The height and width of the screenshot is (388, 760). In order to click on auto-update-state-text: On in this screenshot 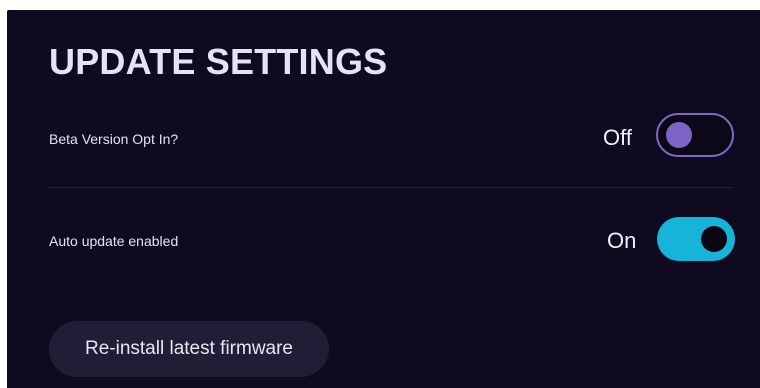, I will do `click(622, 240)`.